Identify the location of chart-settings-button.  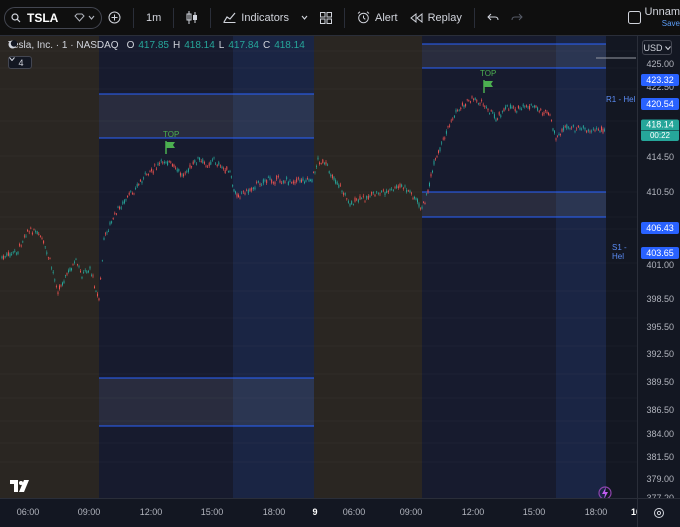
(658, 512).